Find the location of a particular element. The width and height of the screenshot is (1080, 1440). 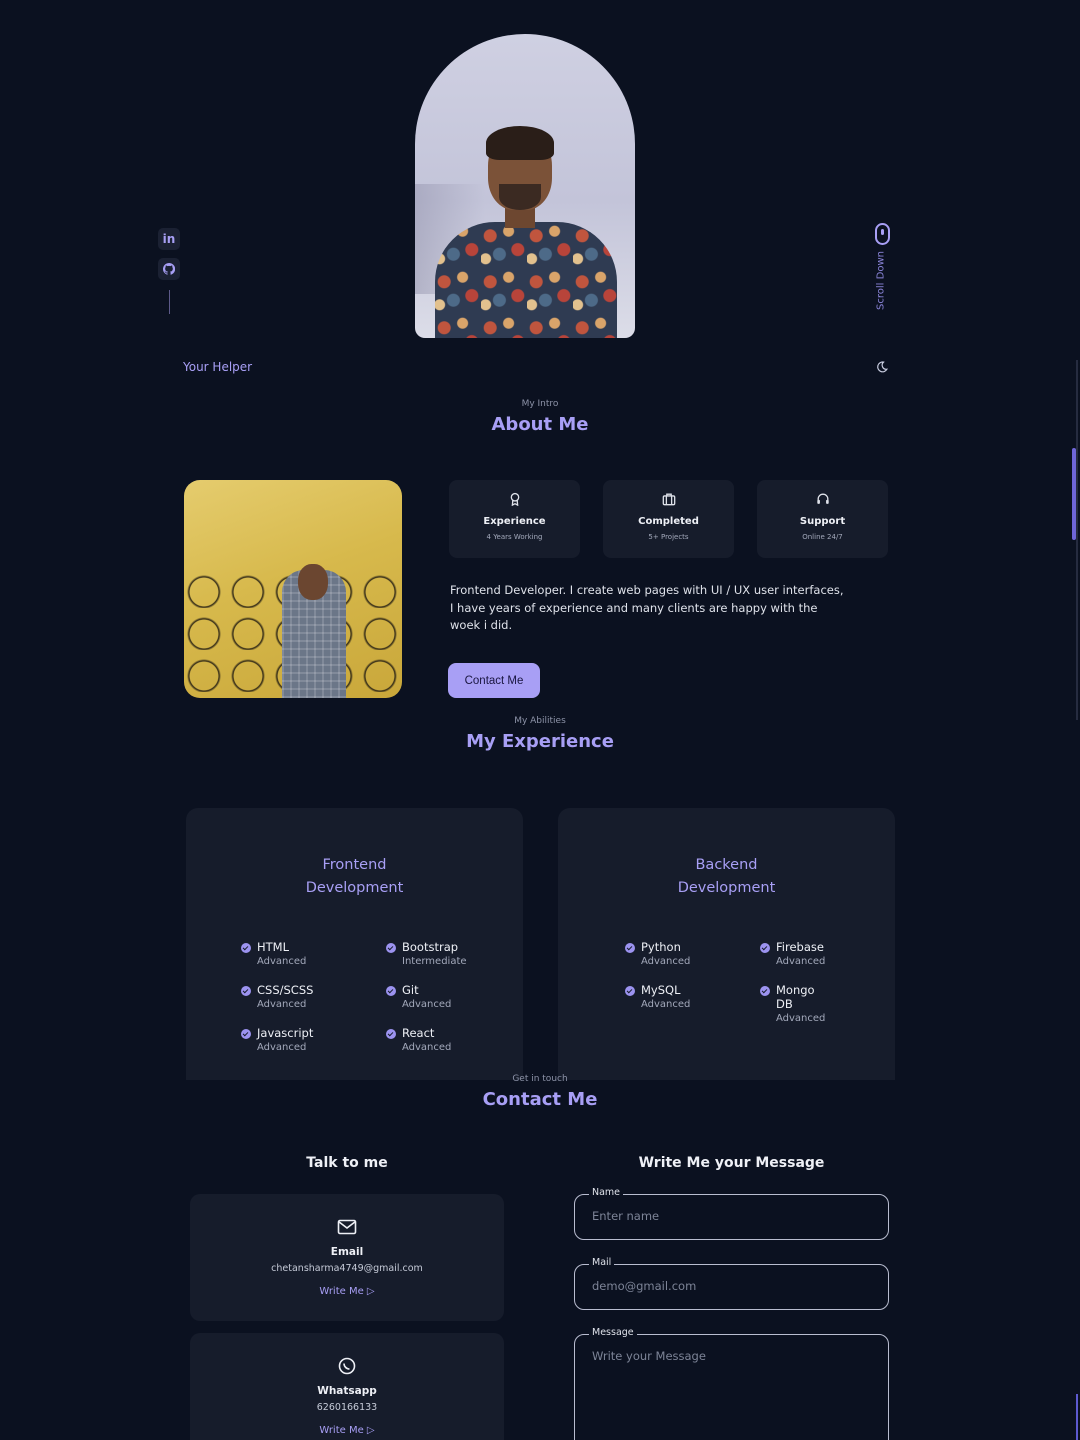

skill-item: MySQL Advanced is located at coordinates (690, 996).